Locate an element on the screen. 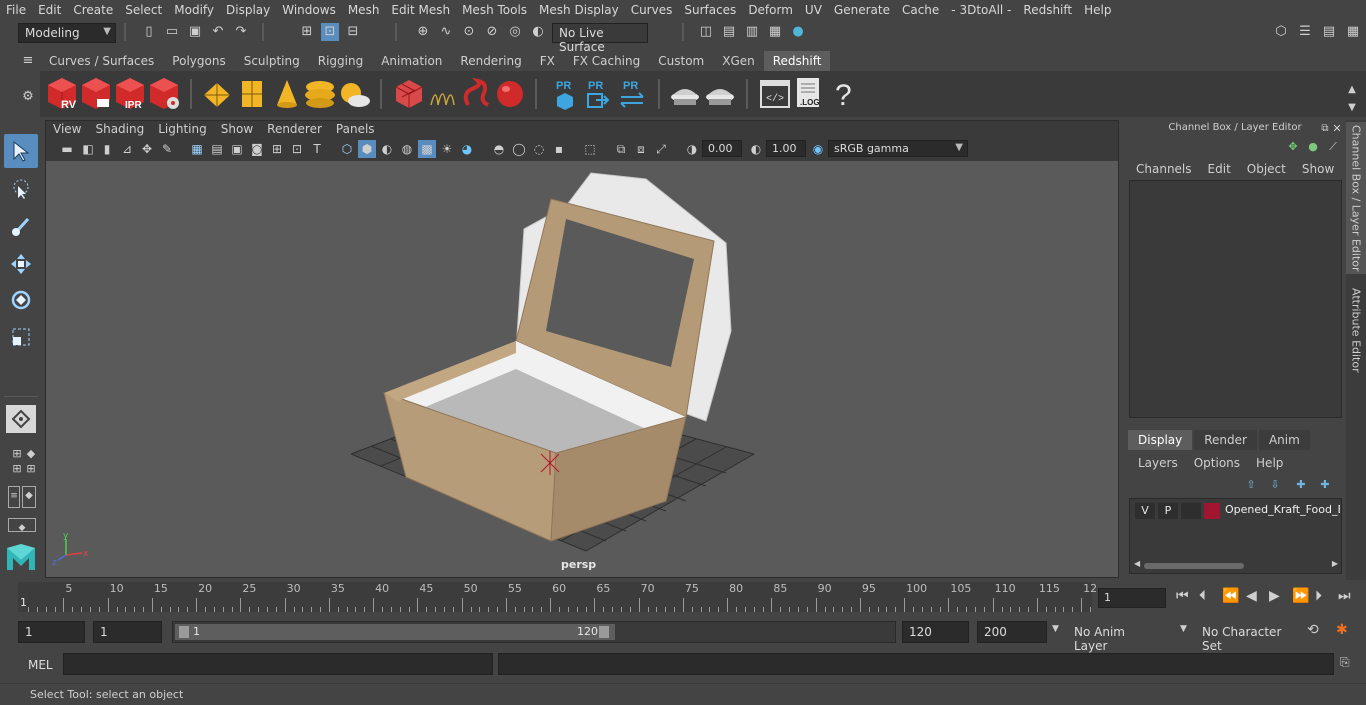 The image size is (1366, 705). redshift-ies-light-button is located at coordinates (287, 93).